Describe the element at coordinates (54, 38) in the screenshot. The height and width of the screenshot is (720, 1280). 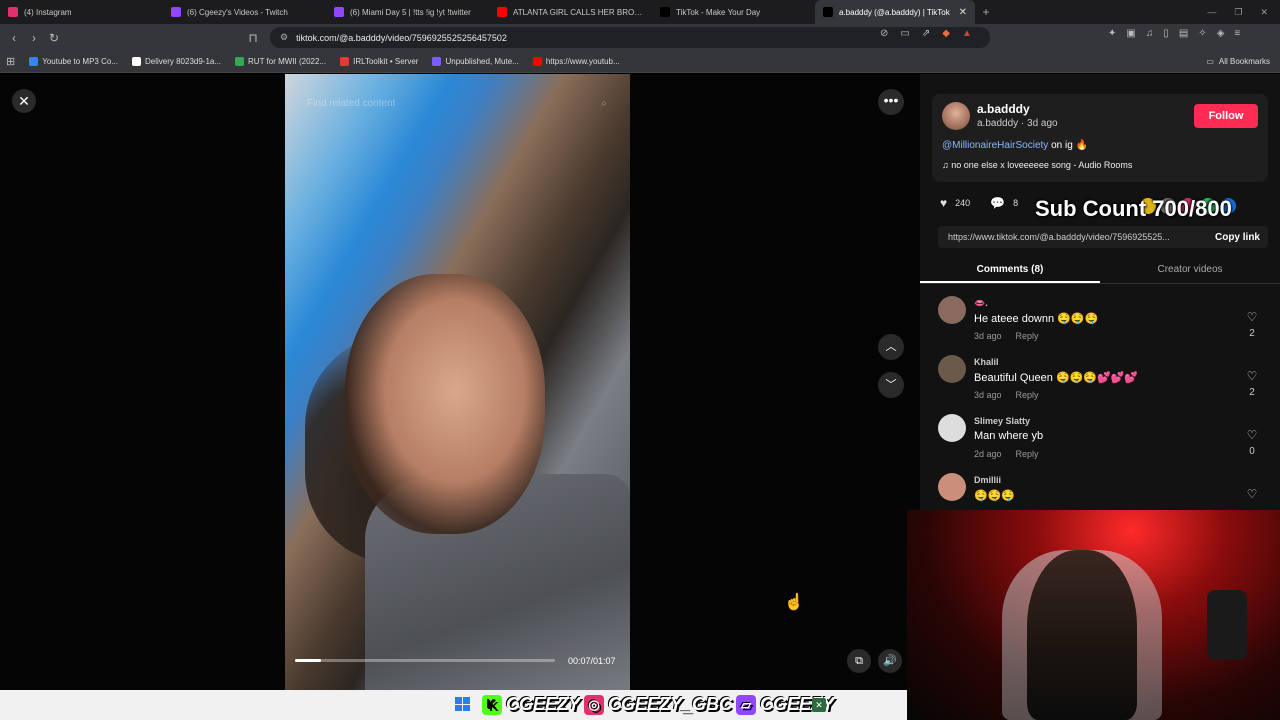
I see `reload-icon: ↻` at that location.